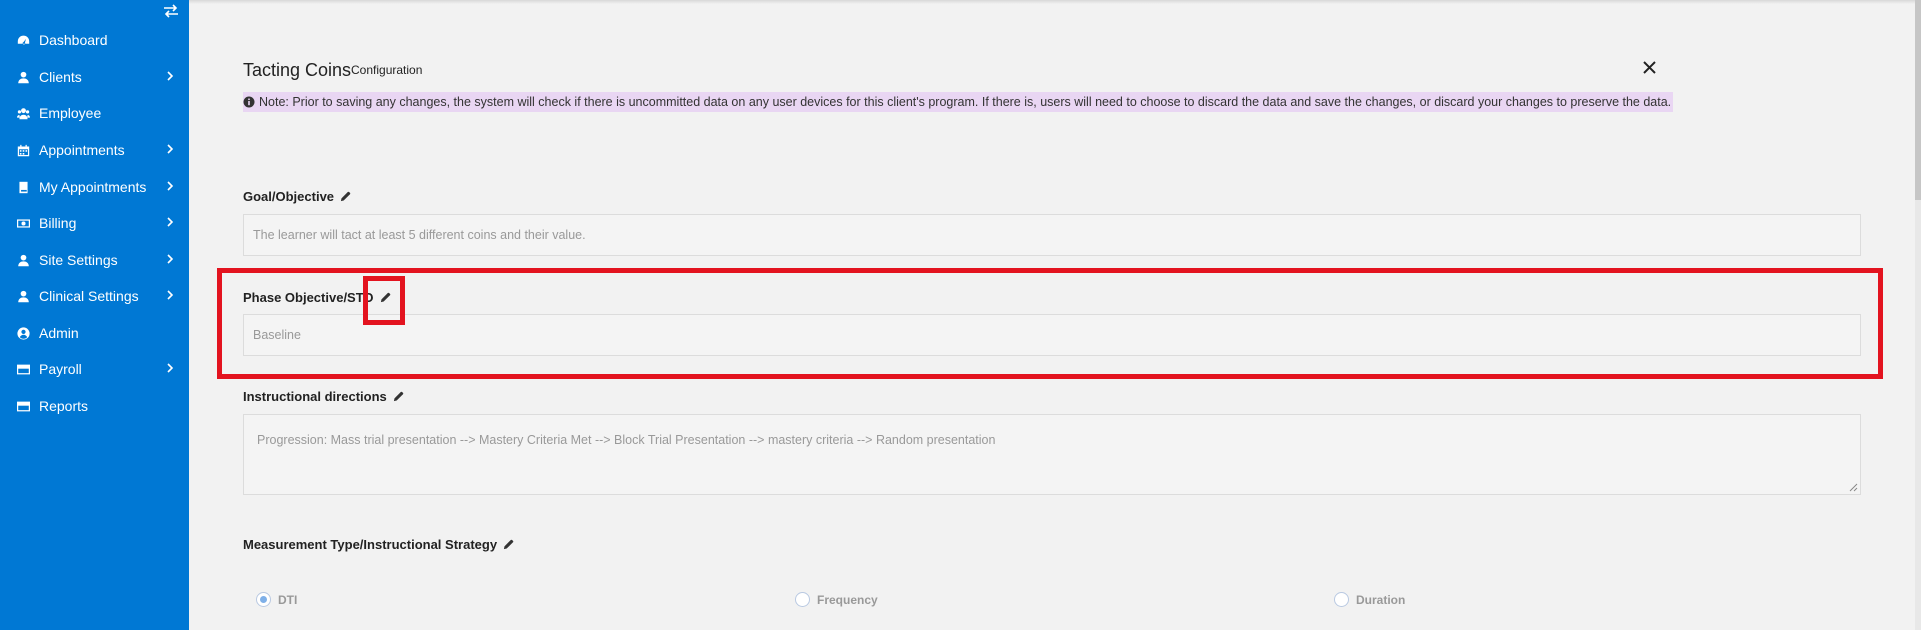 The width and height of the screenshot is (1921, 630). I want to click on sidebar-item-label: My Appointments, so click(93, 187).